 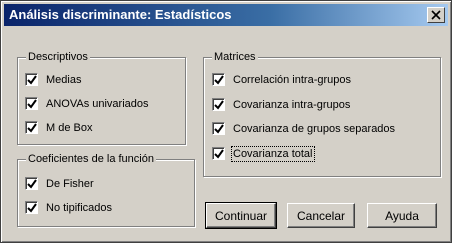 What do you see at coordinates (79, 207) in the screenshot?
I see `no-tipificados-label: No tipificados` at bounding box center [79, 207].